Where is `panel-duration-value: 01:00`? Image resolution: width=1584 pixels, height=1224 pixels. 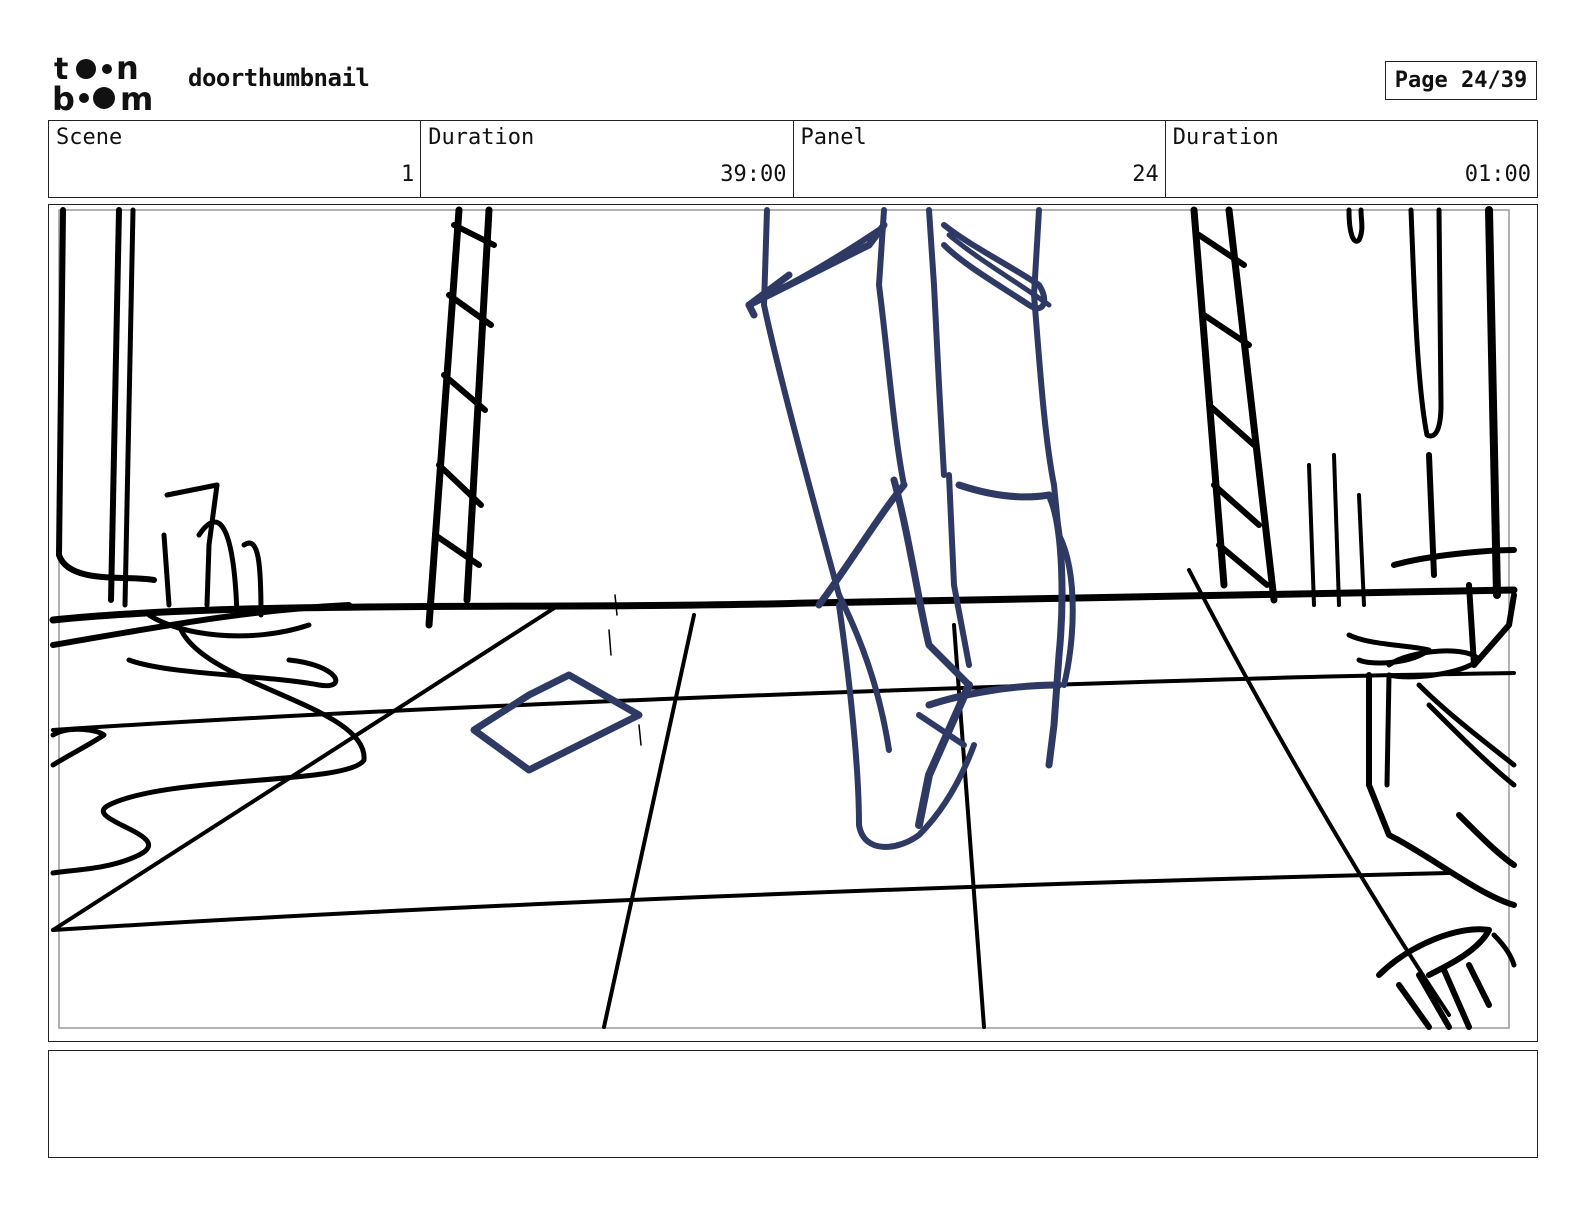 panel-duration-value: 01:00 is located at coordinates (1497, 174).